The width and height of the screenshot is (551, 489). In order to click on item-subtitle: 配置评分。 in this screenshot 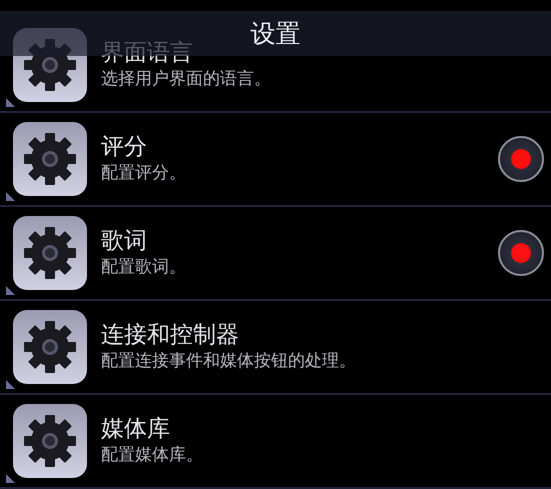, I will do `click(144, 173)`.